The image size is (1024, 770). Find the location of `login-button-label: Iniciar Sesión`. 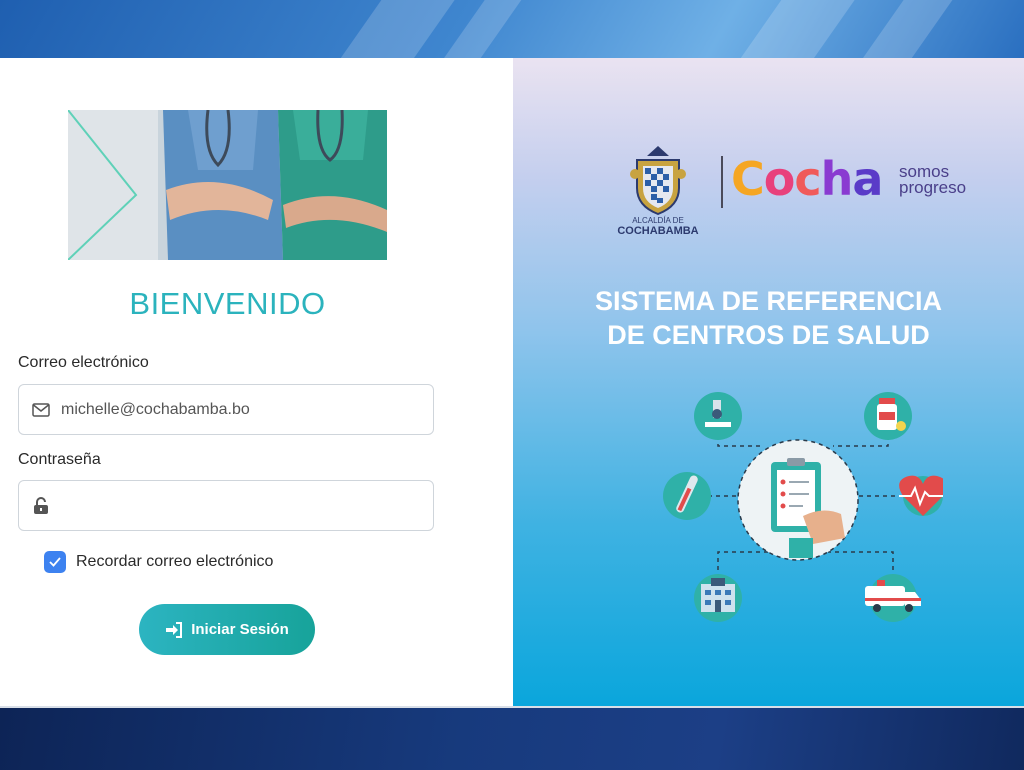

login-button-label: Iniciar Sesión is located at coordinates (240, 629).